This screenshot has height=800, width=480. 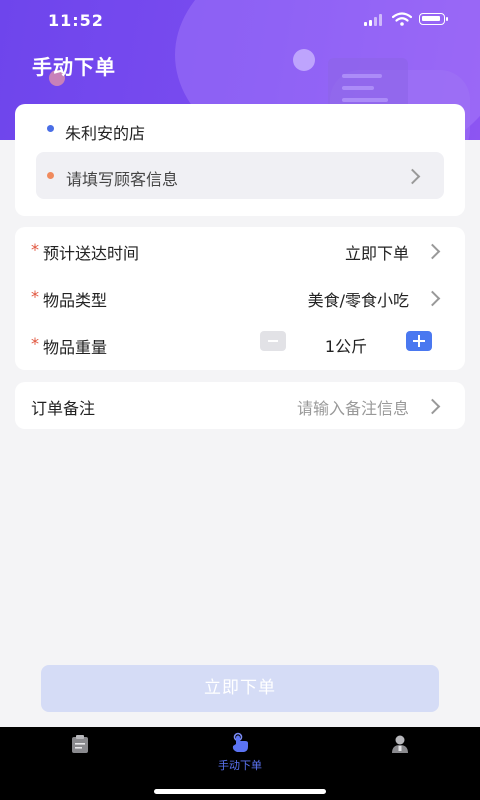 What do you see at coordinates (240, 688) in the screenshot?
I see `submit-order-button: 立即下单` at bounding box center [240, 688].